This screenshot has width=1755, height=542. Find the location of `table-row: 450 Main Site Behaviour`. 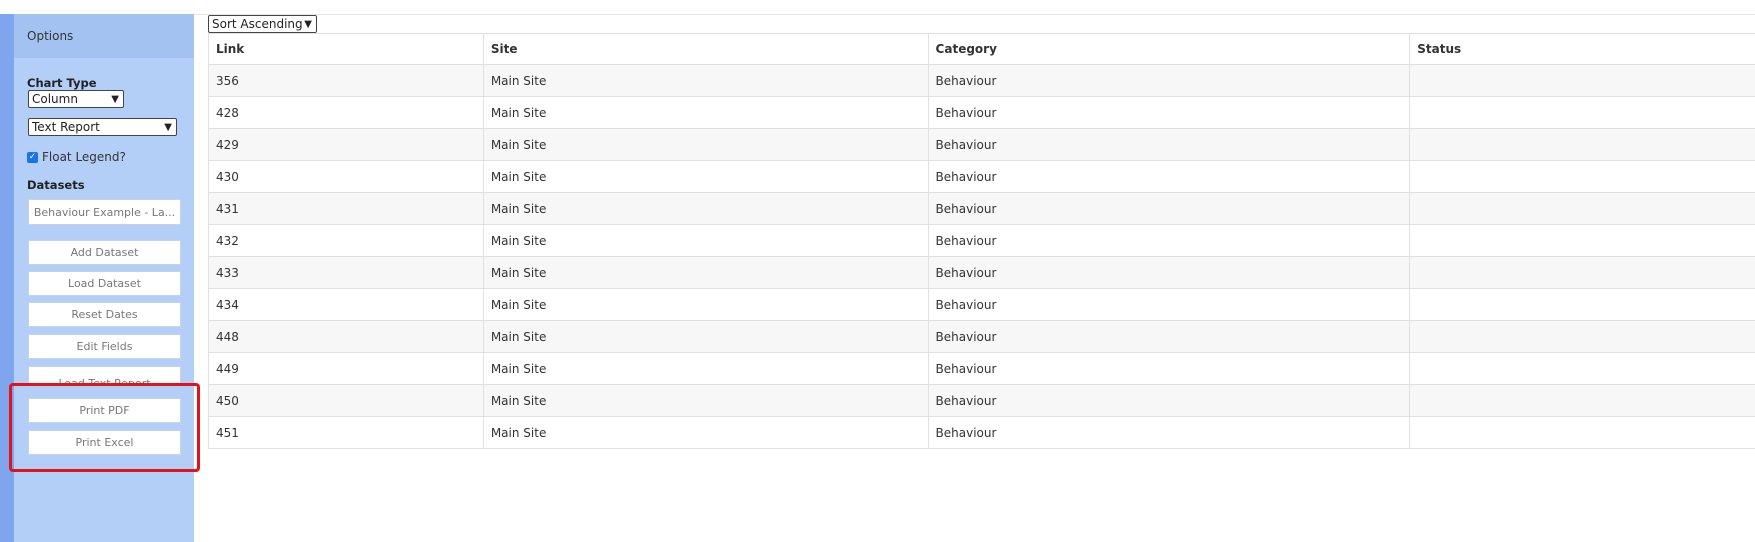

table-row: 450 Main Site Behaviour is located at coordinates (982, 401).